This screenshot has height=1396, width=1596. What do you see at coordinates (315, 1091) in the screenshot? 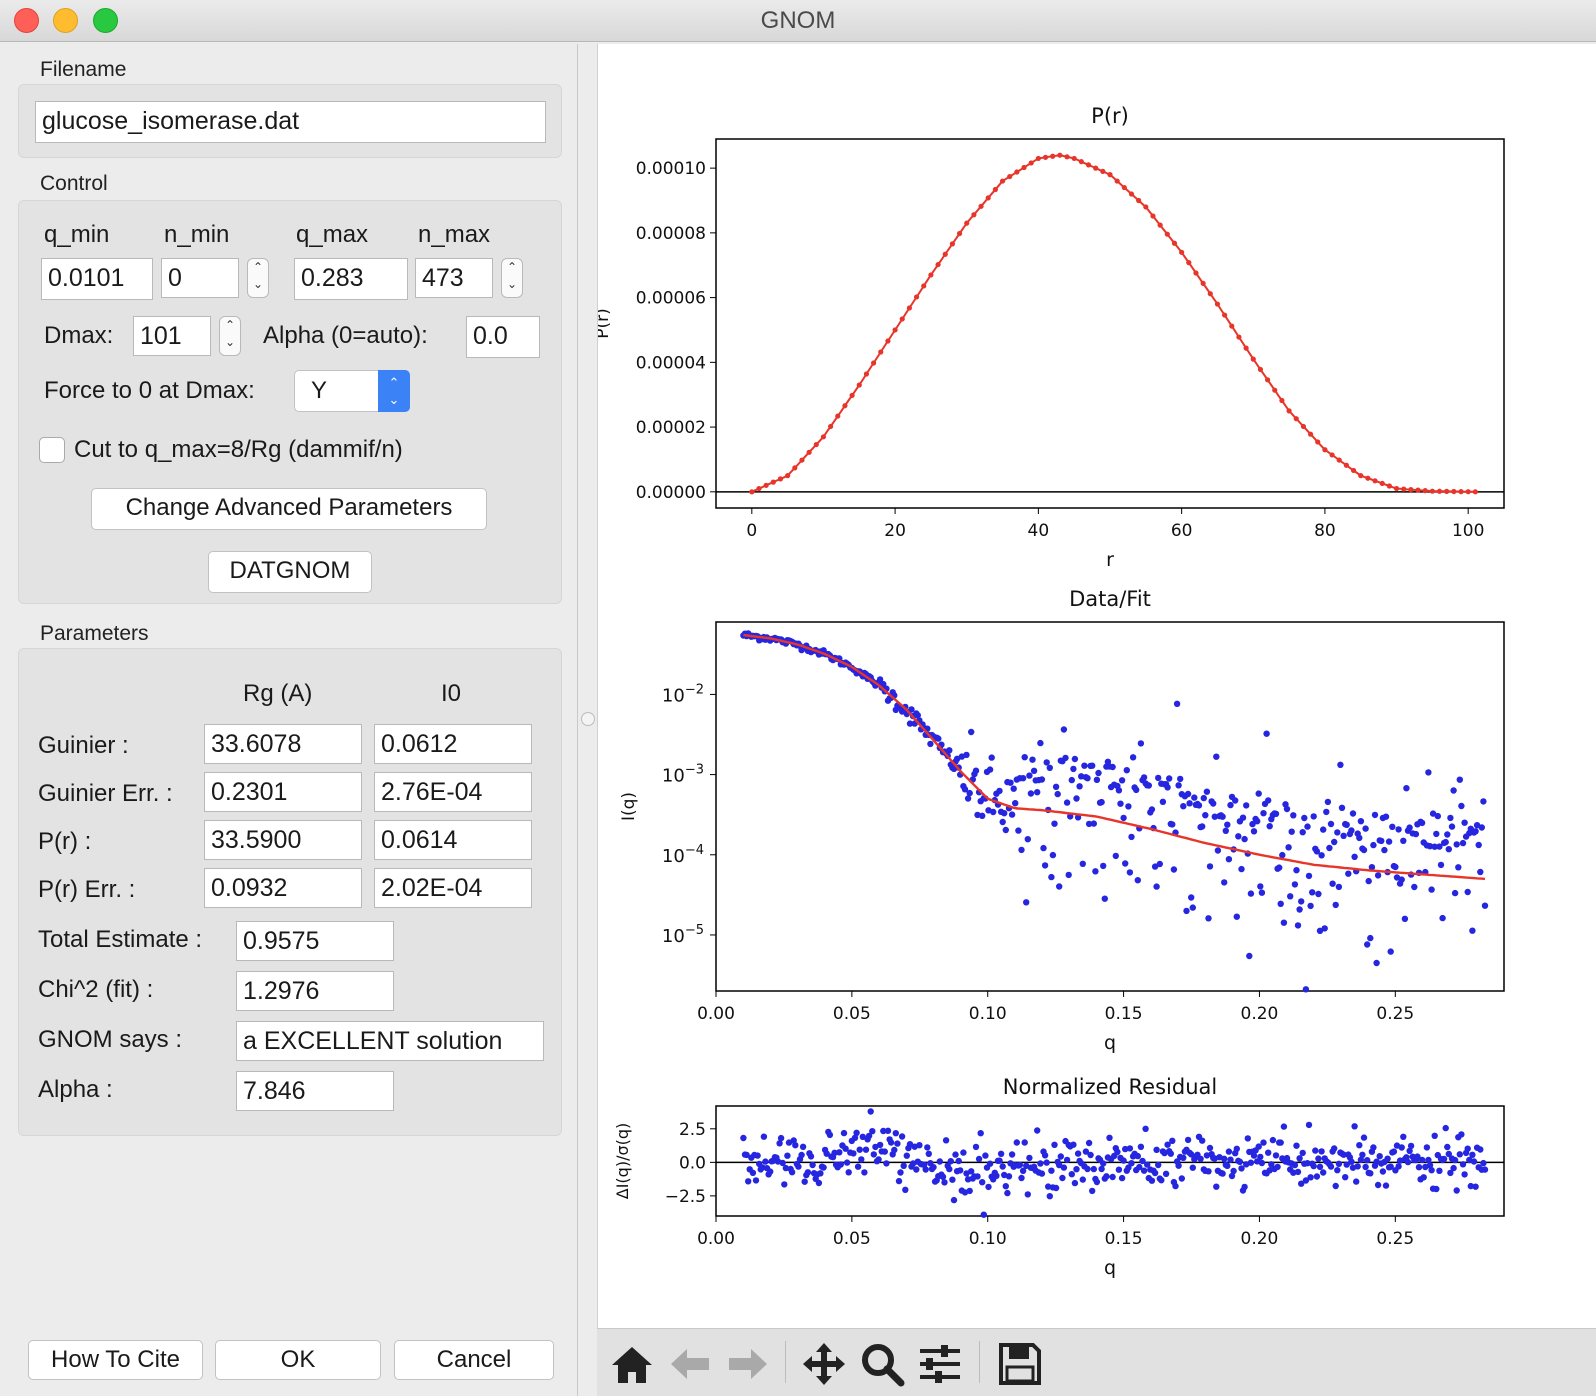
I see `alpha-result-field: 7.846` at bounding box center [315, 1091].